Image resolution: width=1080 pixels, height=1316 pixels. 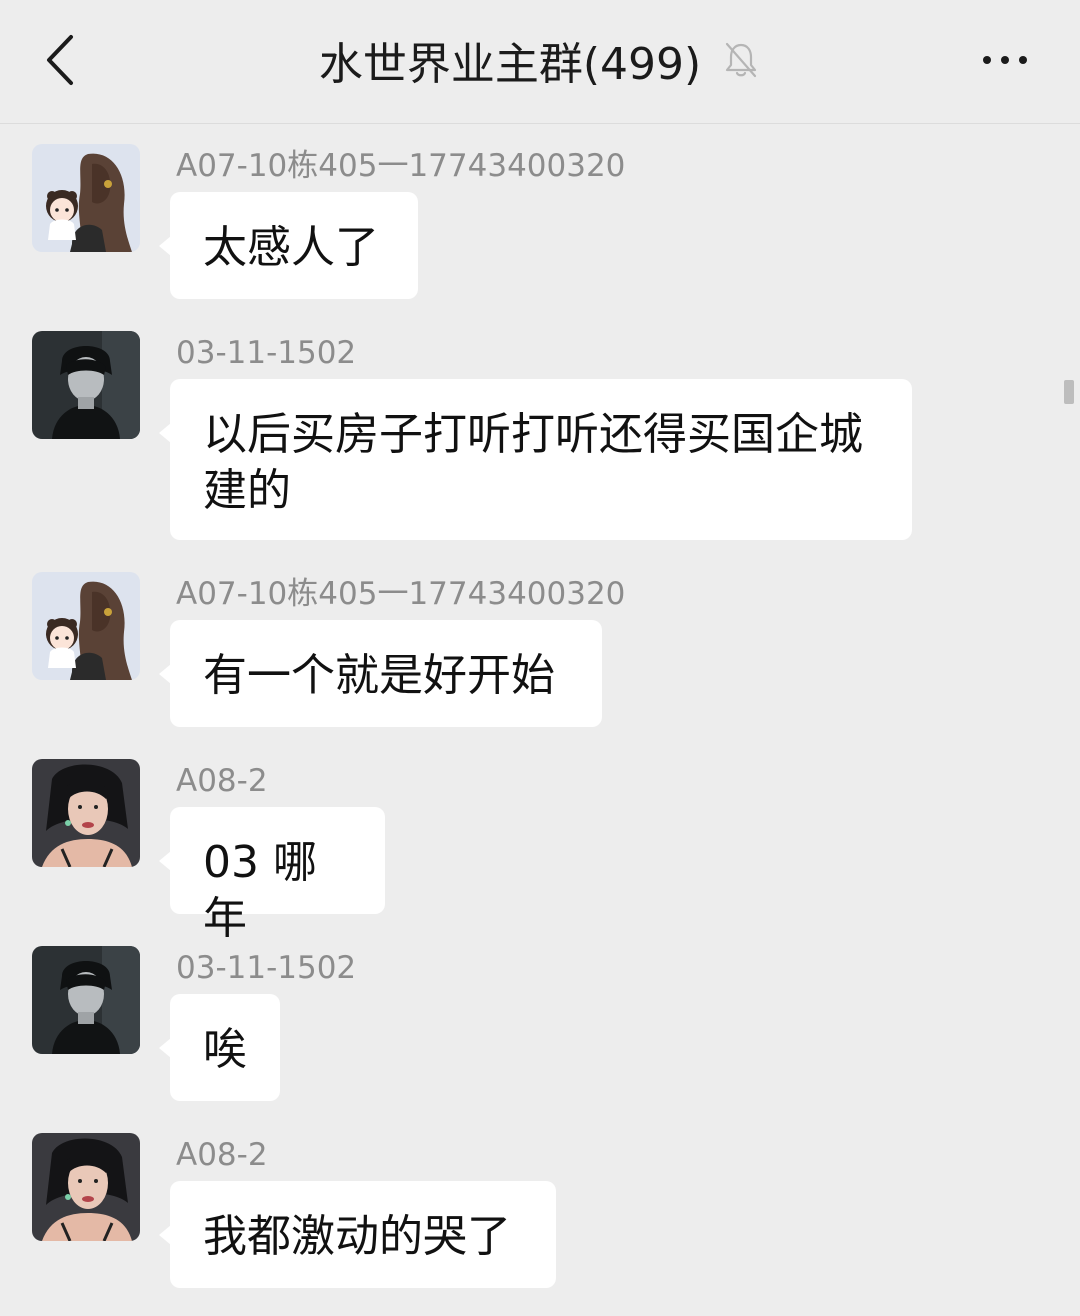 What do you see at coordinates (380, 673) in the screenshot?
I see `message-bubble: 有一个就是好开始` at bounding box center [380, 673].